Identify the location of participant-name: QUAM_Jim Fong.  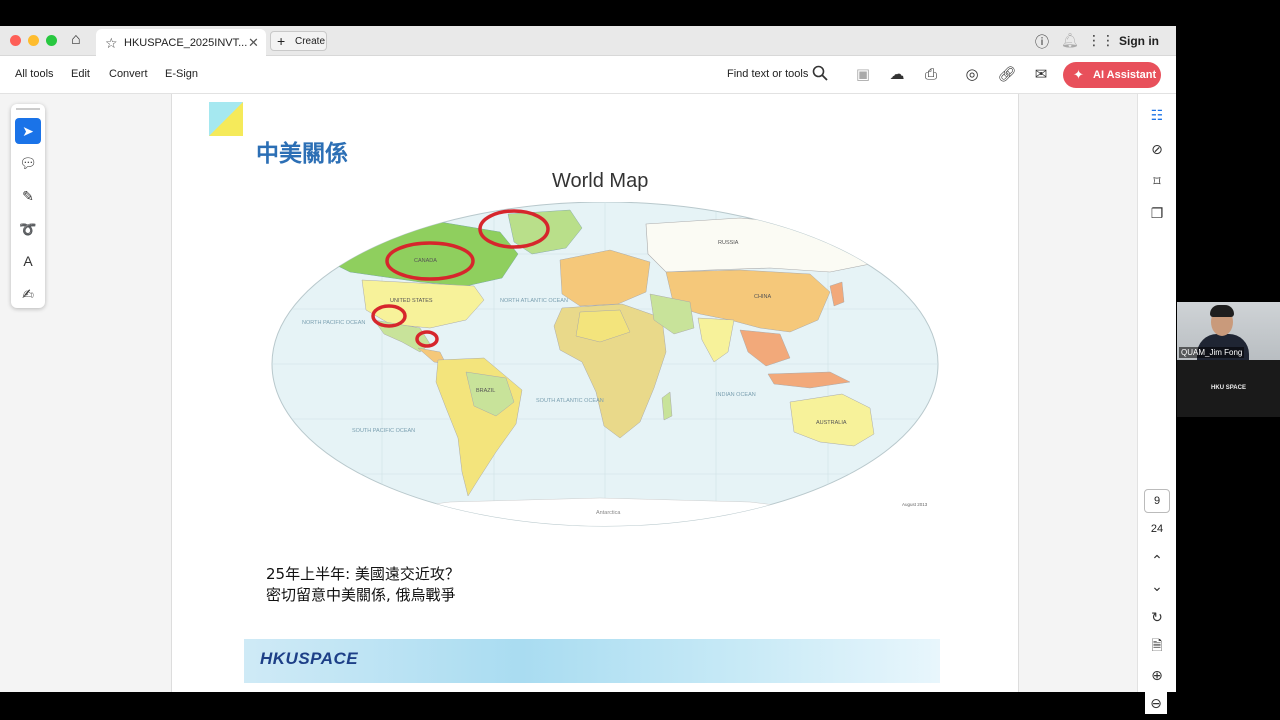
(1212, 352).